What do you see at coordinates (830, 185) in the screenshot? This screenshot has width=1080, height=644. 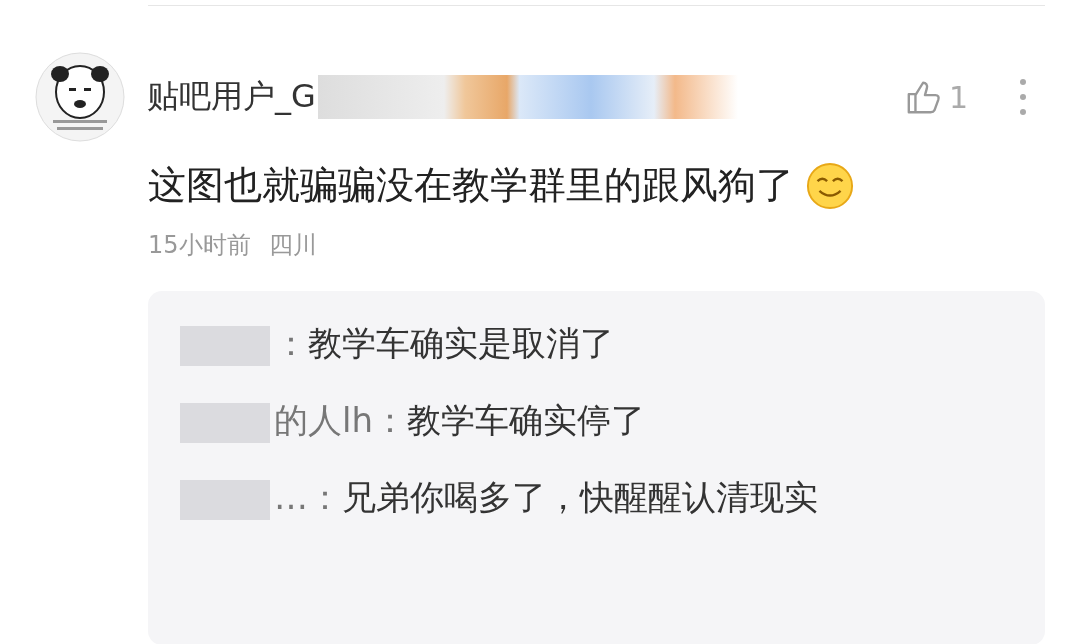 I see `smiley-icon` at bounding box center [830, 185].